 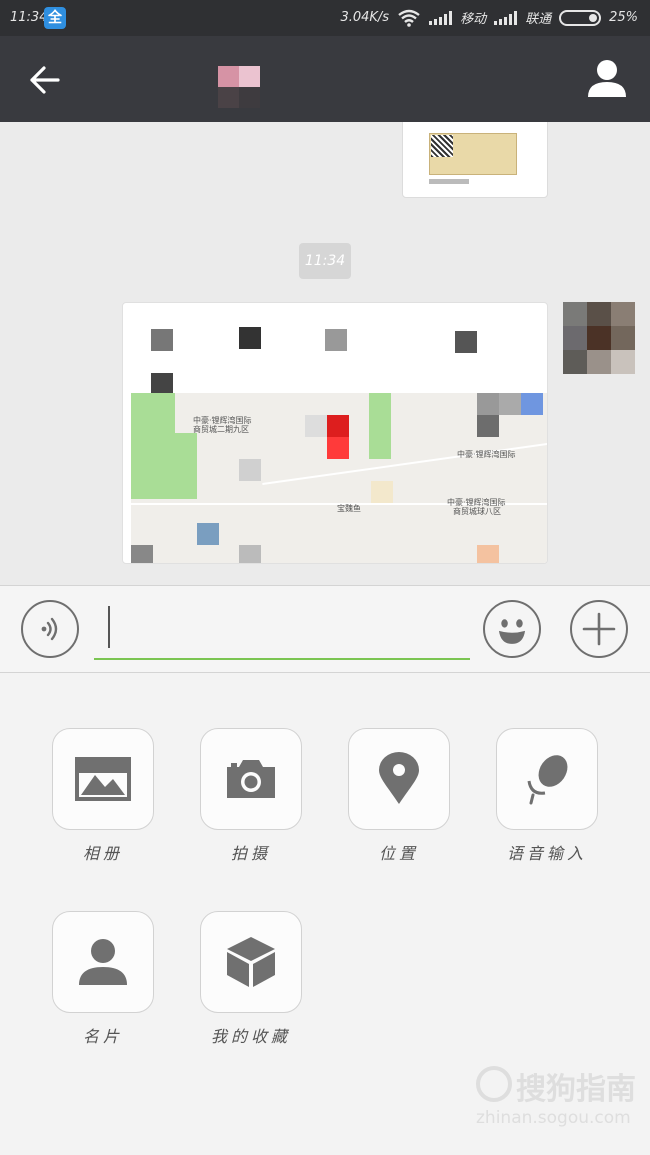 What do you see at coordinates (349, 508) in the screenshot?
I see `map-label-4: 宝魏鱼` at bounding box center [349, 508].